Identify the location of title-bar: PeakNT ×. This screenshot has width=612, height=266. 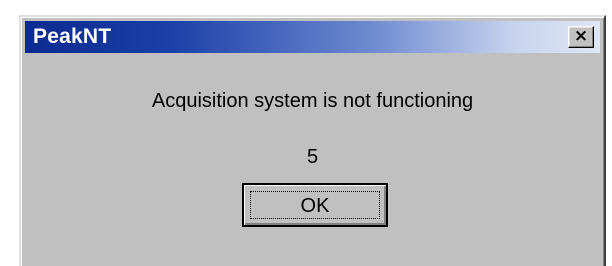
(312, 37).